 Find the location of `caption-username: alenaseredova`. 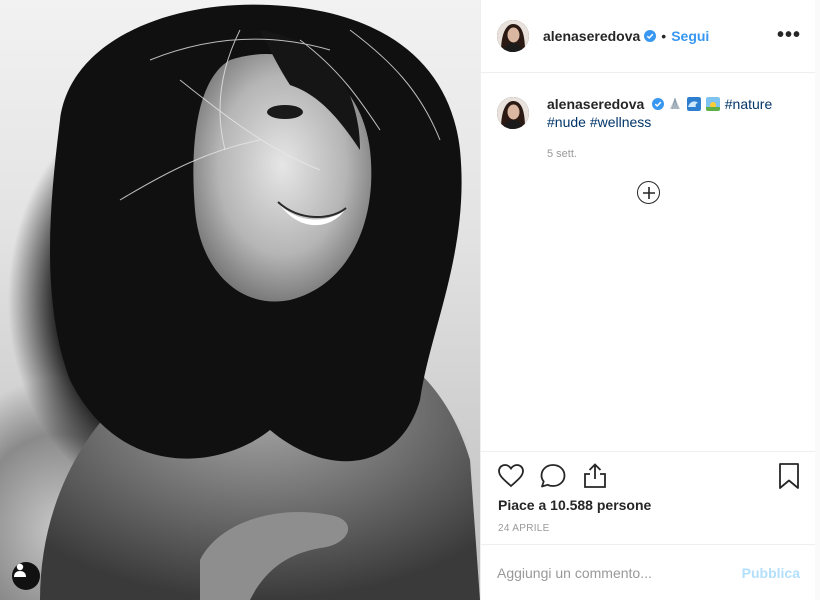

caption-username: alenaseredova is located at coordinates (595, 104).